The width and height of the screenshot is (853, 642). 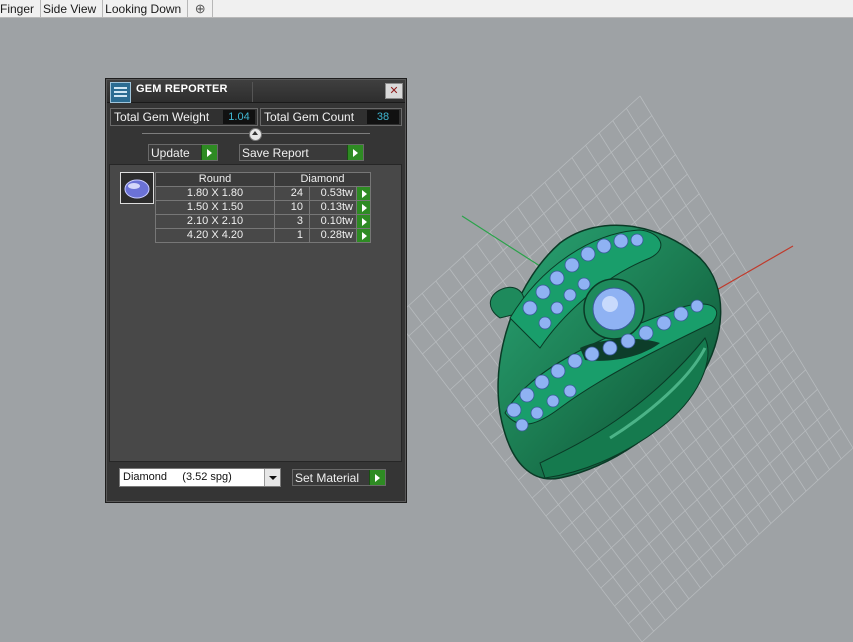 I want to click on shape-header: Round, so click(x=215, y=179).